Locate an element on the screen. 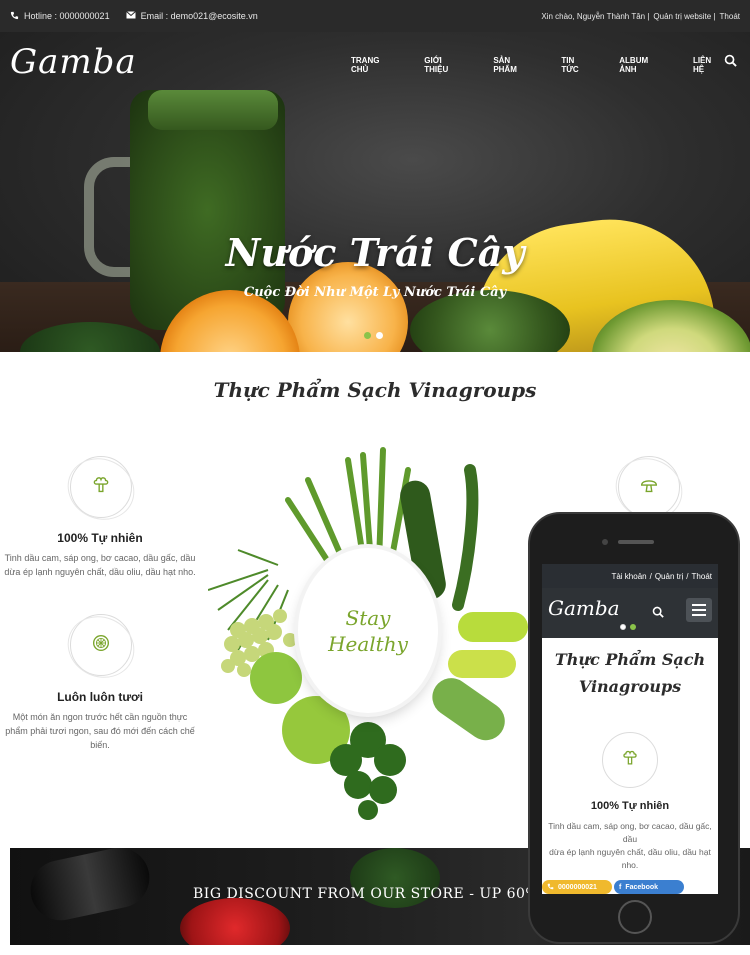 This screenshot has width=750, height=955. feature-text-line: biến. is located at coordinates (100, 745).